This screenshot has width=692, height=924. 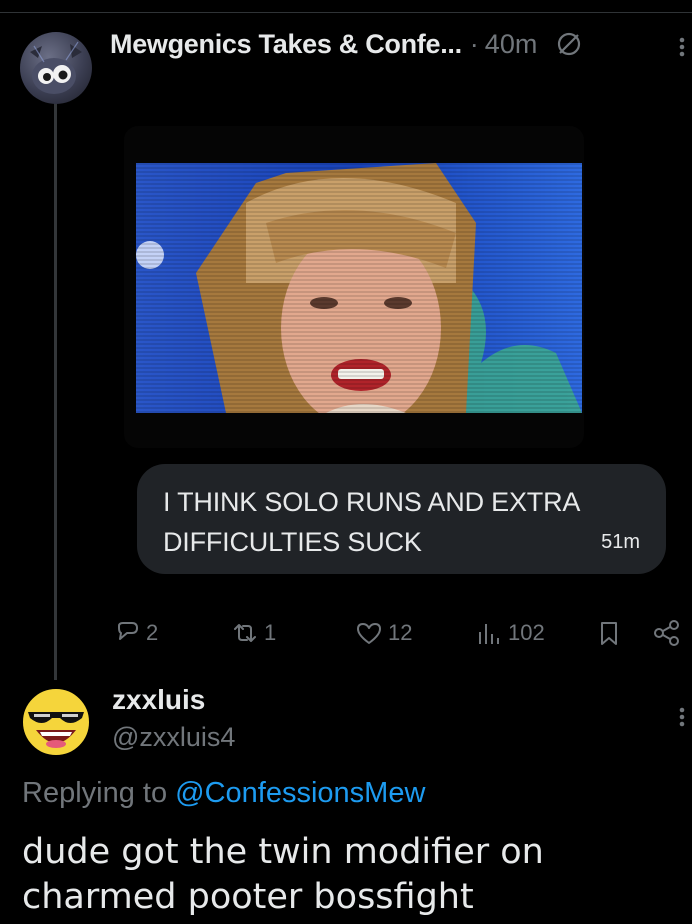 I want to click on reply-more-icon, so click(x=681, y=717).